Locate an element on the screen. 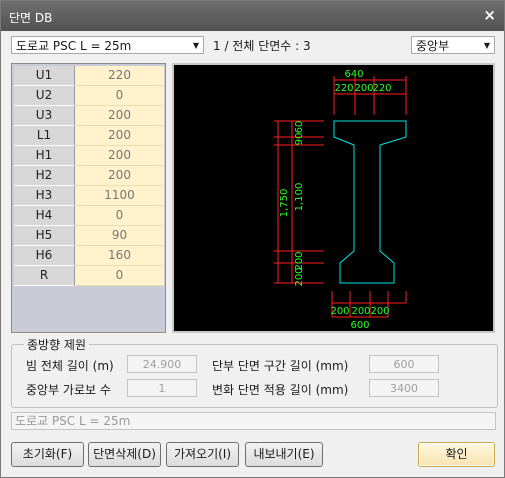 The width and height of the screenshot is (505, 478). import-button: 가져오기(I) is located at coordinates (202, 454).